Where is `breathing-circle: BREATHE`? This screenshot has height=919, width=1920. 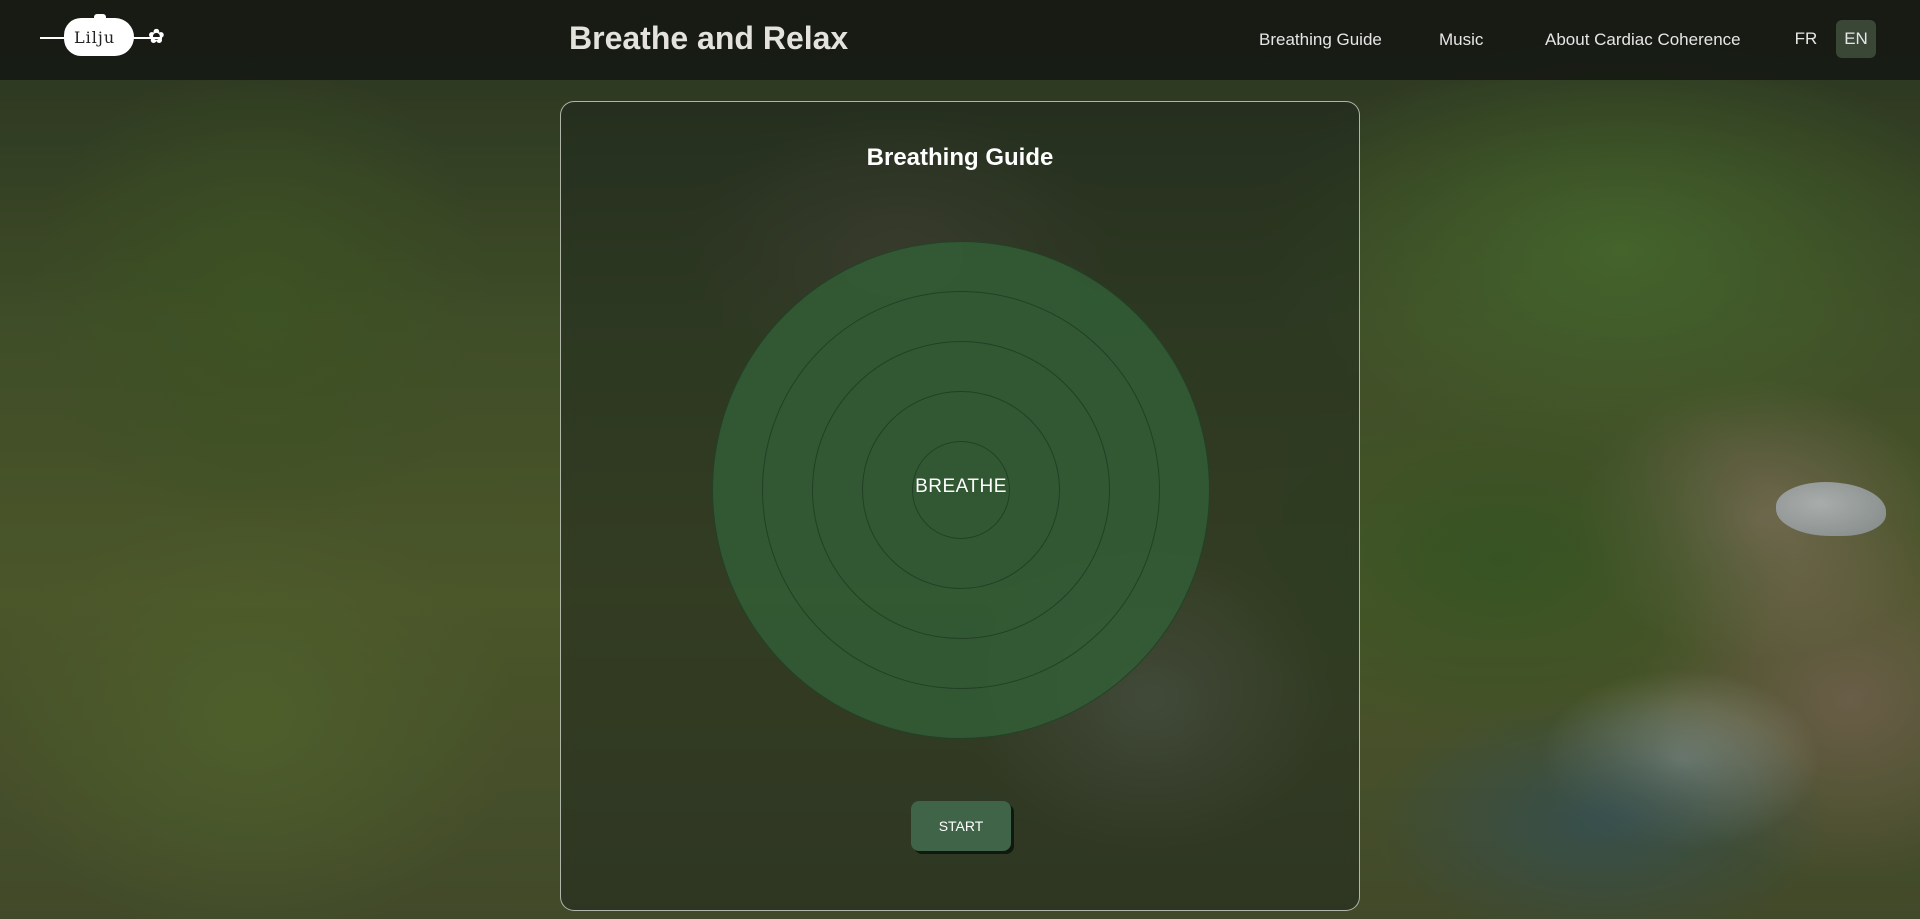 breathing-circle: BREATHE is located at coordinates (961, 490).